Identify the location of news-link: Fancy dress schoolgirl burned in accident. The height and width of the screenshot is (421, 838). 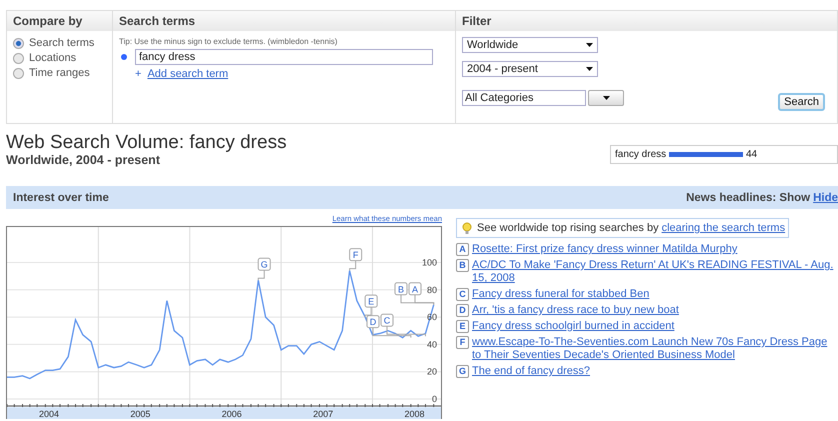
(573, 326).